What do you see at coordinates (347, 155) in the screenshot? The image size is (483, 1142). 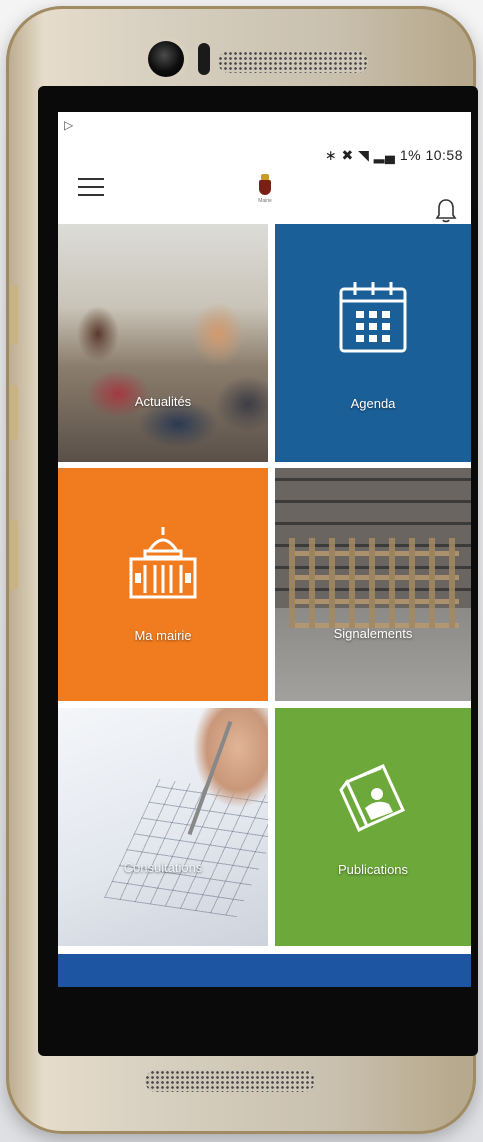 I see `mute-icon: ✖` at bounding box center [347, 155].